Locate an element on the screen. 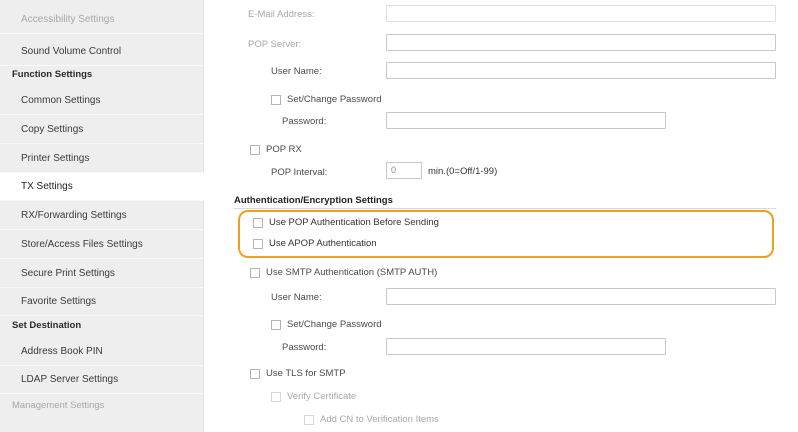 The height and width of the screenshot is (432, 798). smtp-set-change-password-checkbox is located at coordinates (276, 325).